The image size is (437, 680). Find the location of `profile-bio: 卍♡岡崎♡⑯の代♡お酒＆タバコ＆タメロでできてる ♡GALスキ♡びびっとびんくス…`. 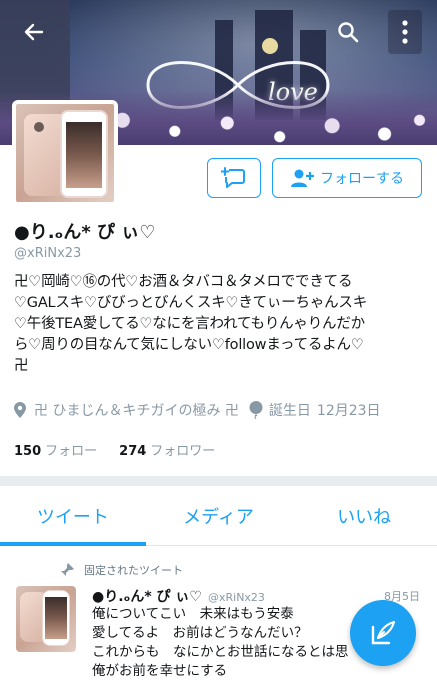

profile-bio: 卍♡岡崎♡⑯の代♡お酒＆タバコ＆タメロでできてる ♡GALスキ♡びびっとびんくス… is located at coordinates (220, 324).